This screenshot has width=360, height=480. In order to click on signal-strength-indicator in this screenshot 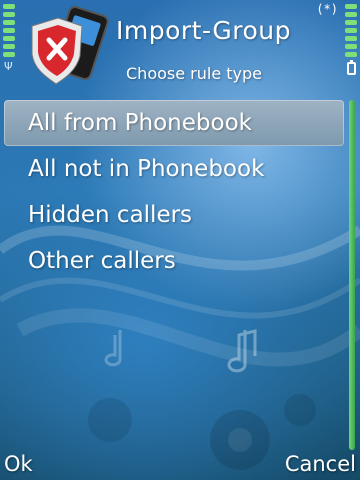, I will do `click(9, 32)`.